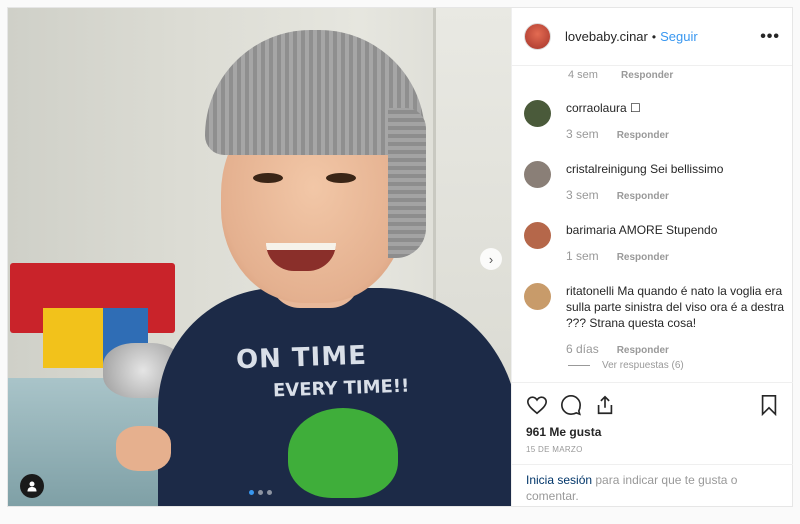 The image size is (800, 524). Describe the element at coordinates (606, 169) in the screenshot. I see `commenter-username: cristalreinigung` at that location.